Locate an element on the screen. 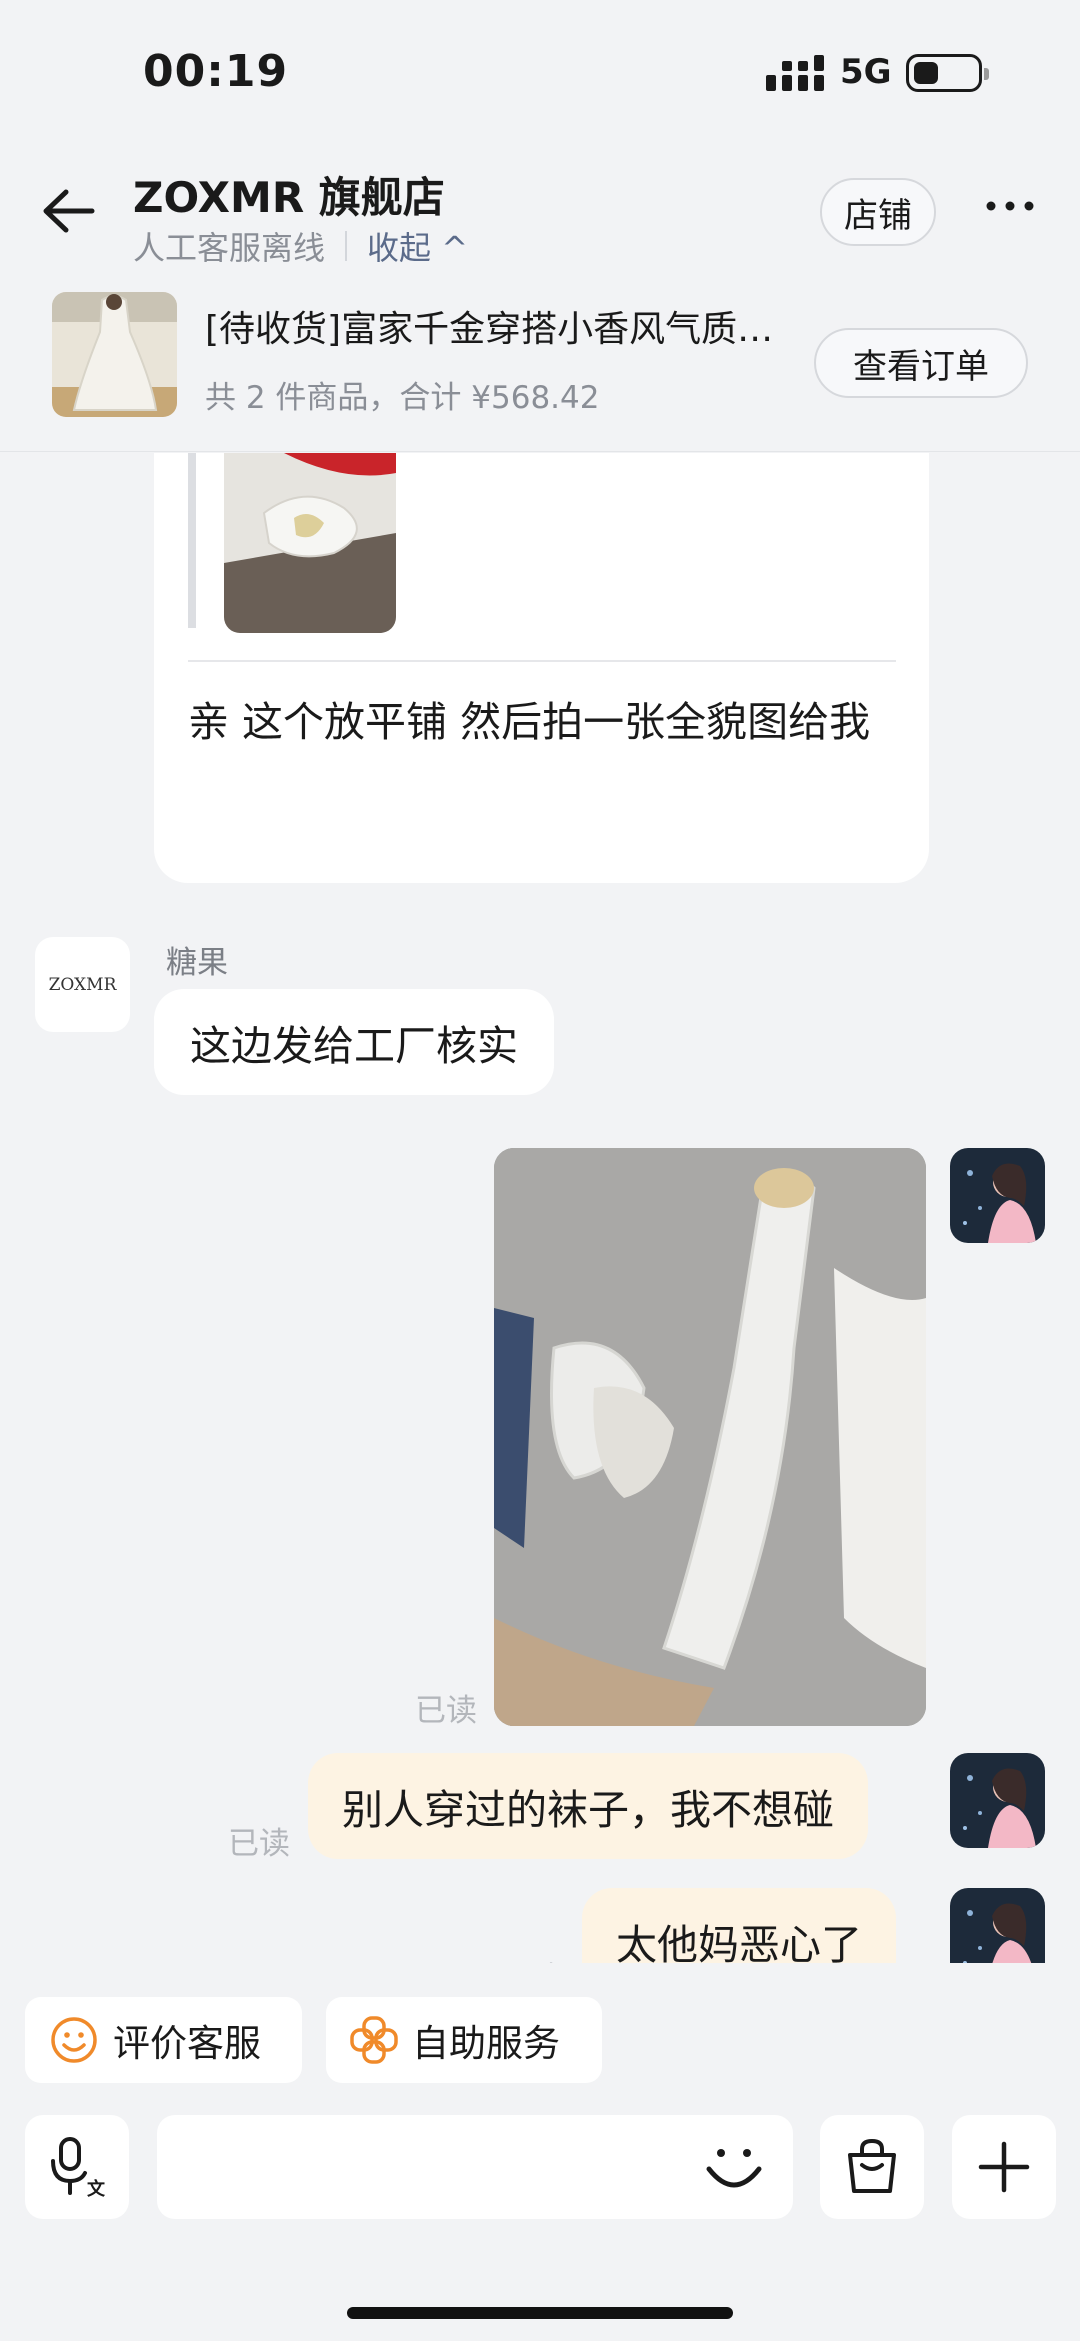 This screenshot has width=1080, height=2341. message-input is located at coordinates (416, 2167).